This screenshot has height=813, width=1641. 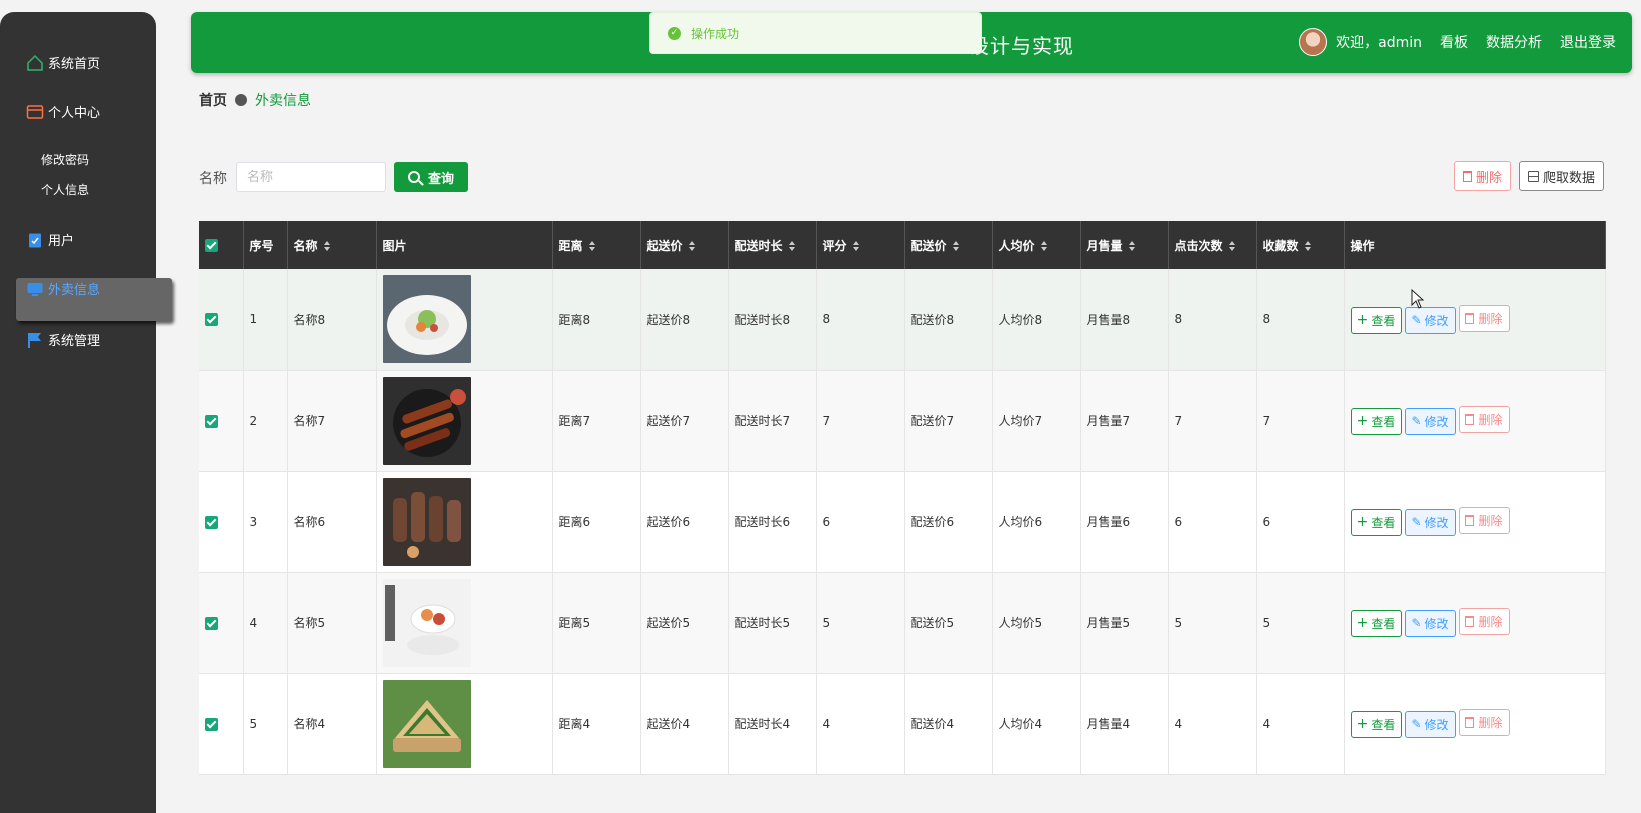 I want to click on column-header-label: 起送价, so click(x=664, y=245).